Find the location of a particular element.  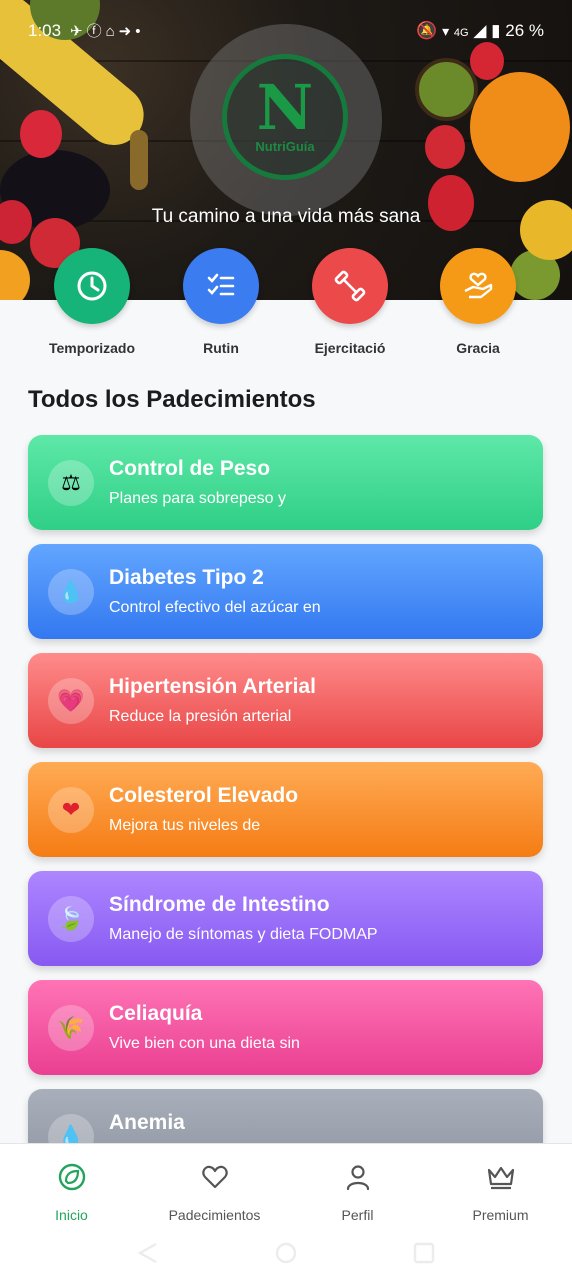

condition-title: Diabetes Tipo 2 is located at coordinates (186, 577).